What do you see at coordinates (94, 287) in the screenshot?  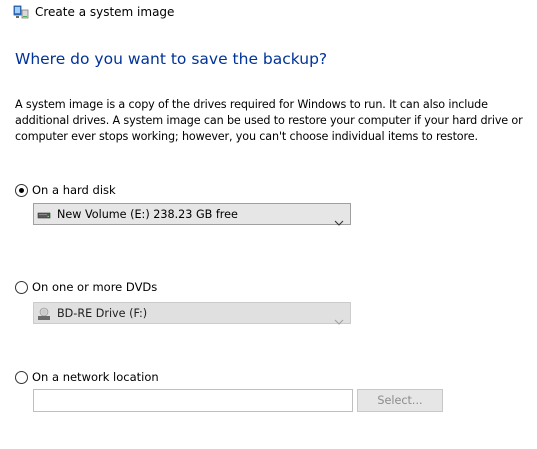 I see `dvd-label: On one or more DVDs` at bounding box center [94, 287].